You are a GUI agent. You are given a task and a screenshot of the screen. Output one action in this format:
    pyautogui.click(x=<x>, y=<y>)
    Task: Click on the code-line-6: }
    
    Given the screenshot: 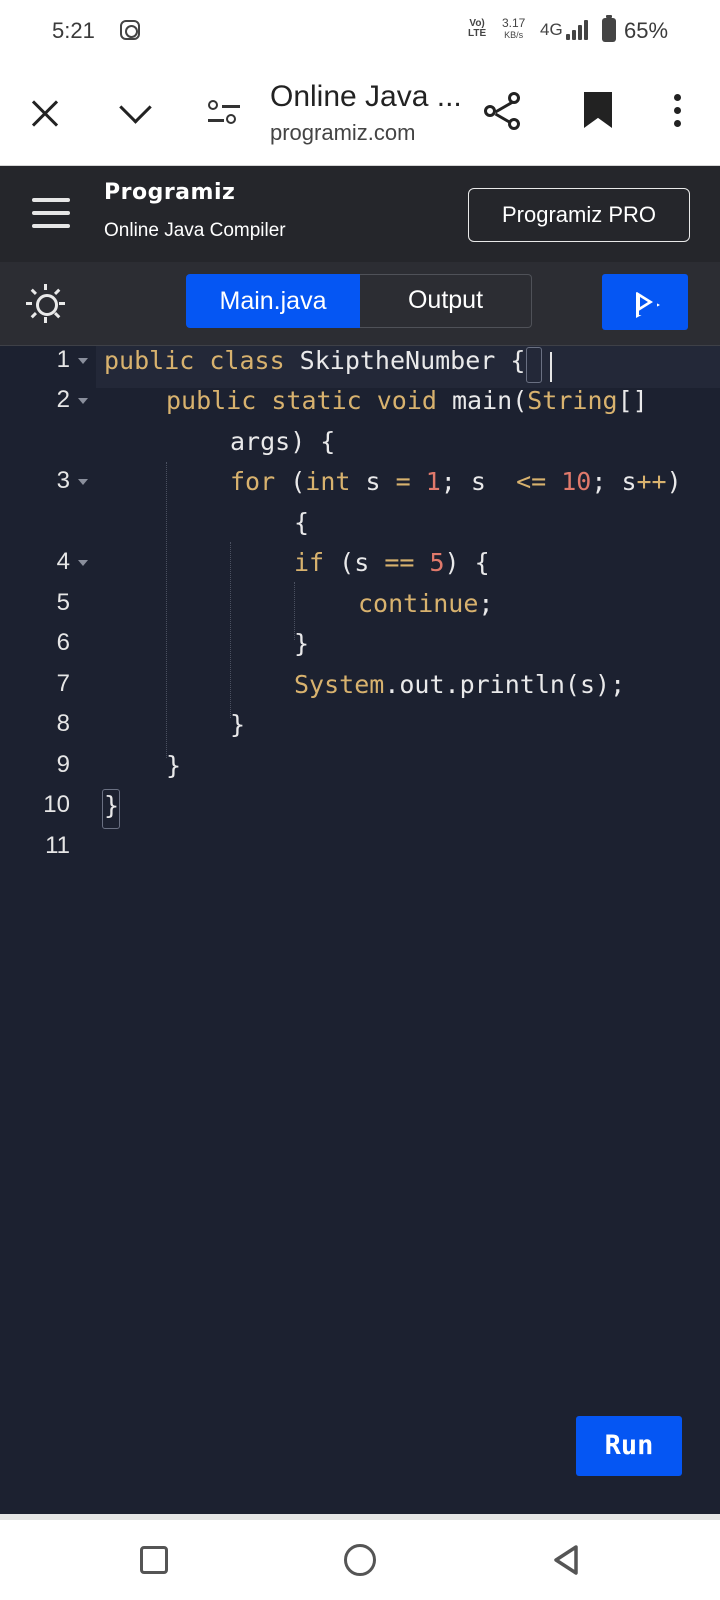 What is the action you would take?
    pyautogui.click(x=302, y=643)
    